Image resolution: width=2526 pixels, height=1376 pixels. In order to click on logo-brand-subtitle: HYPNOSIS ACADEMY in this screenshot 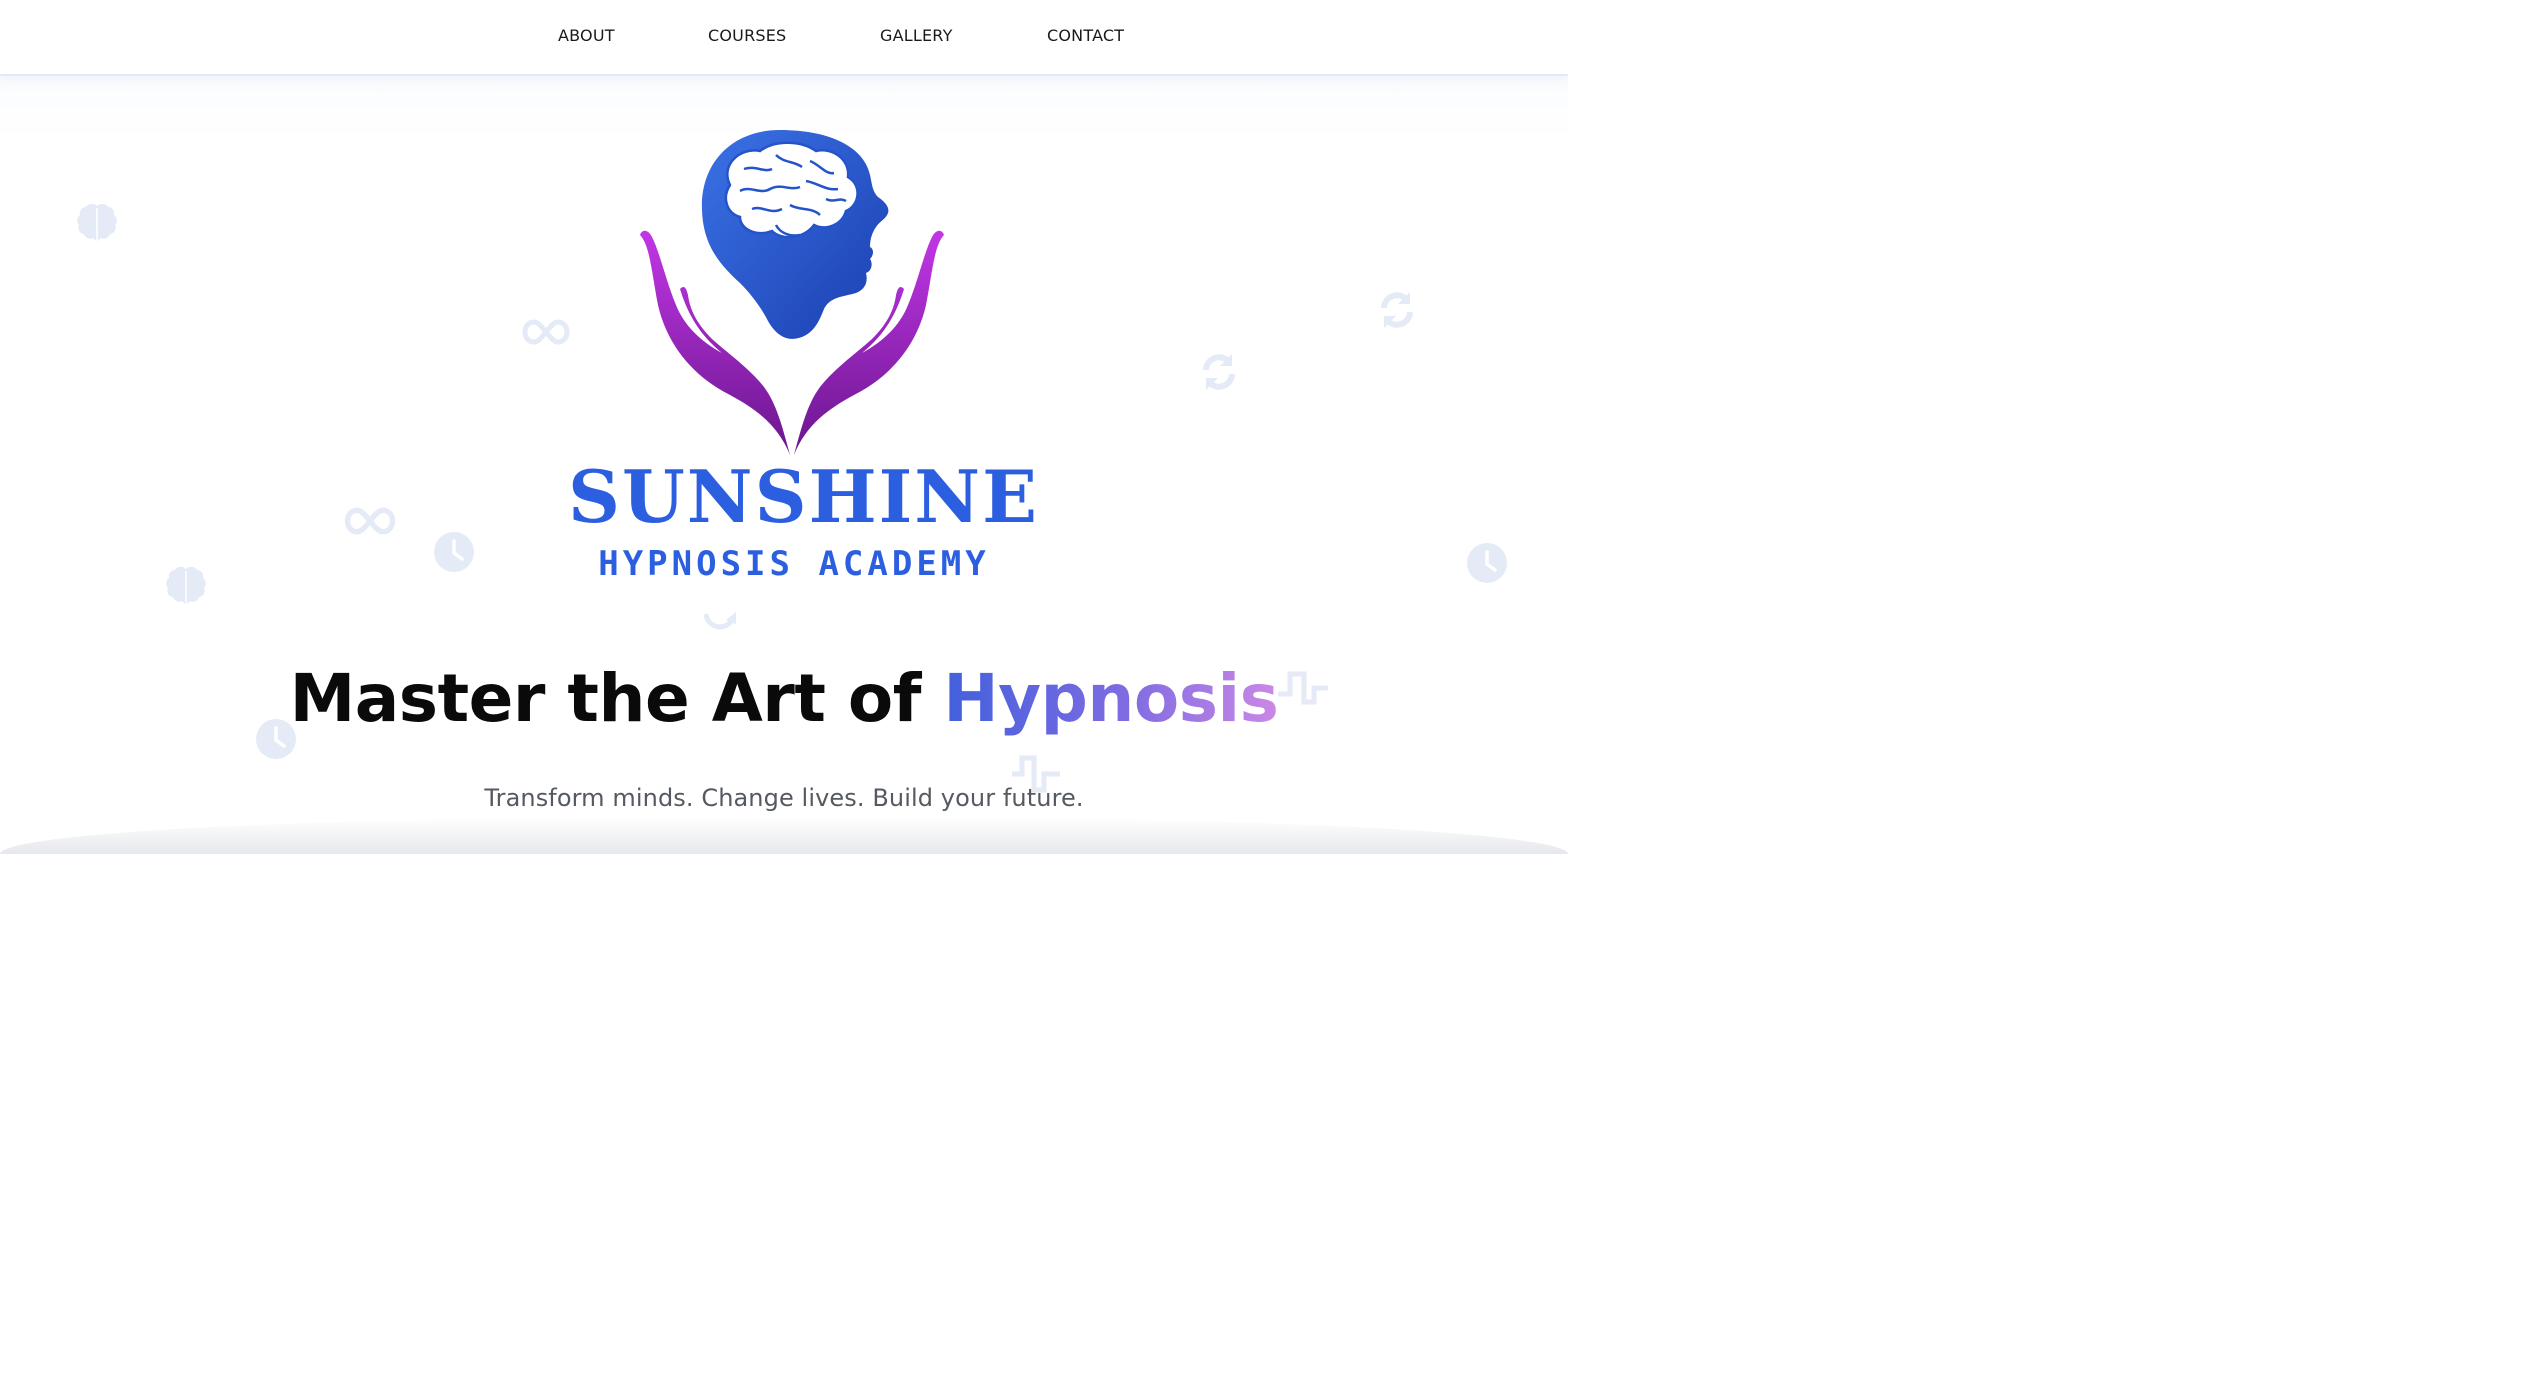, I will do `click(794, 564)`.